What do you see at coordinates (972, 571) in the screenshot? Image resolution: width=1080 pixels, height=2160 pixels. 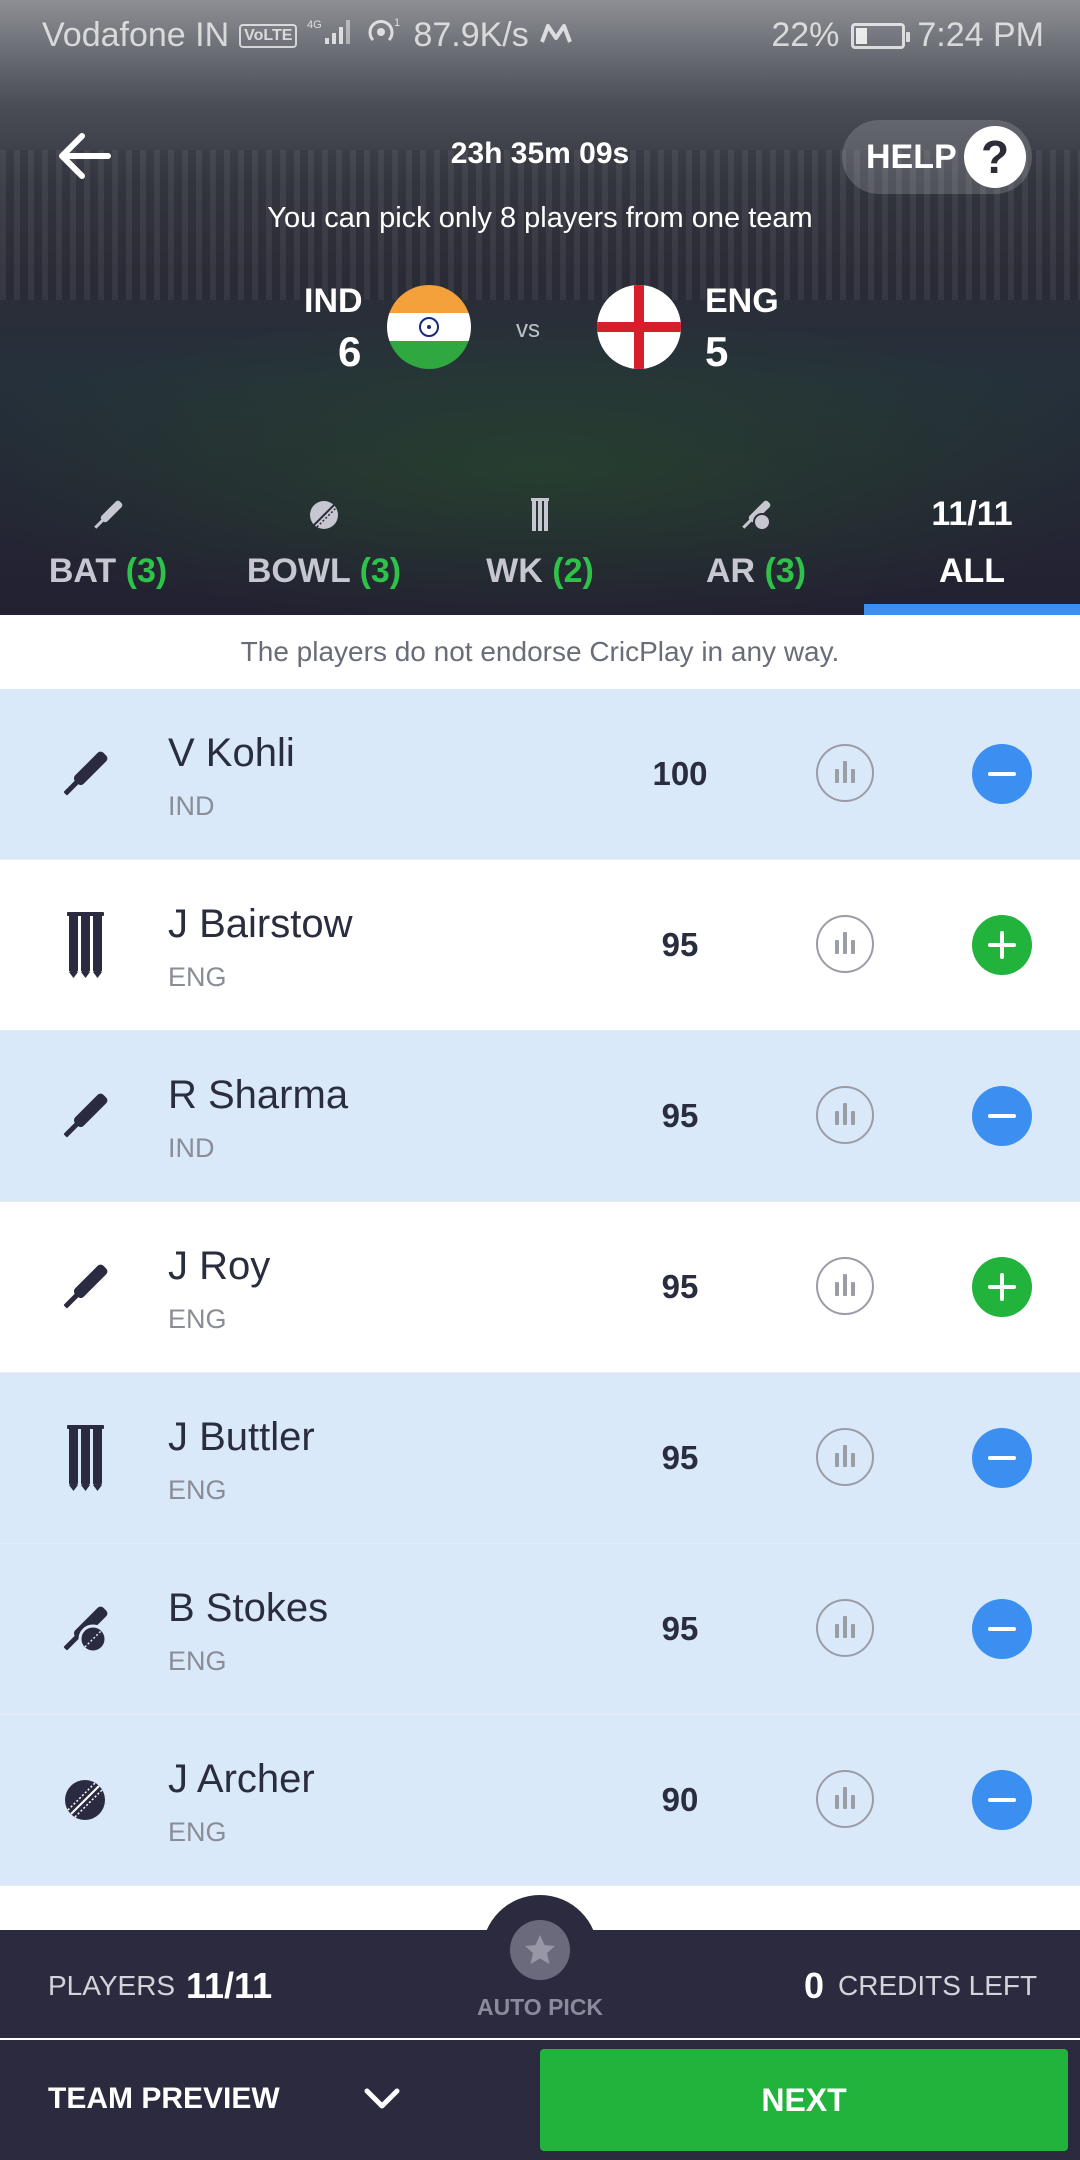 I see `tab-label: ALL` at bounding box center [972, 571].